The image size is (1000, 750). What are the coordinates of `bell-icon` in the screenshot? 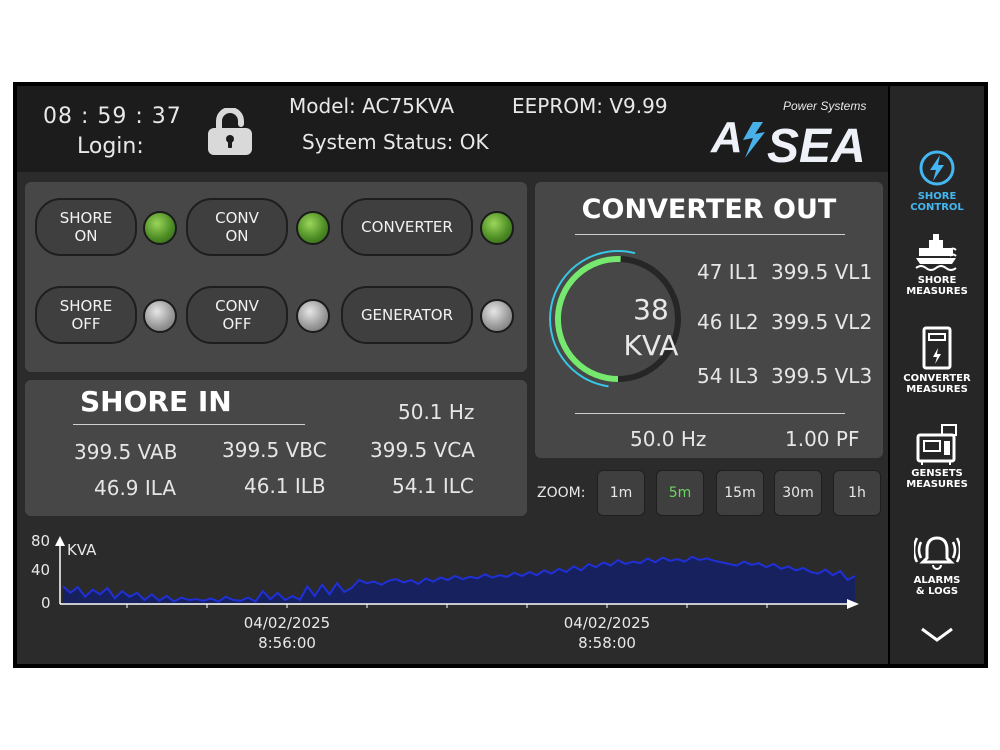 It's located at (937, 553).